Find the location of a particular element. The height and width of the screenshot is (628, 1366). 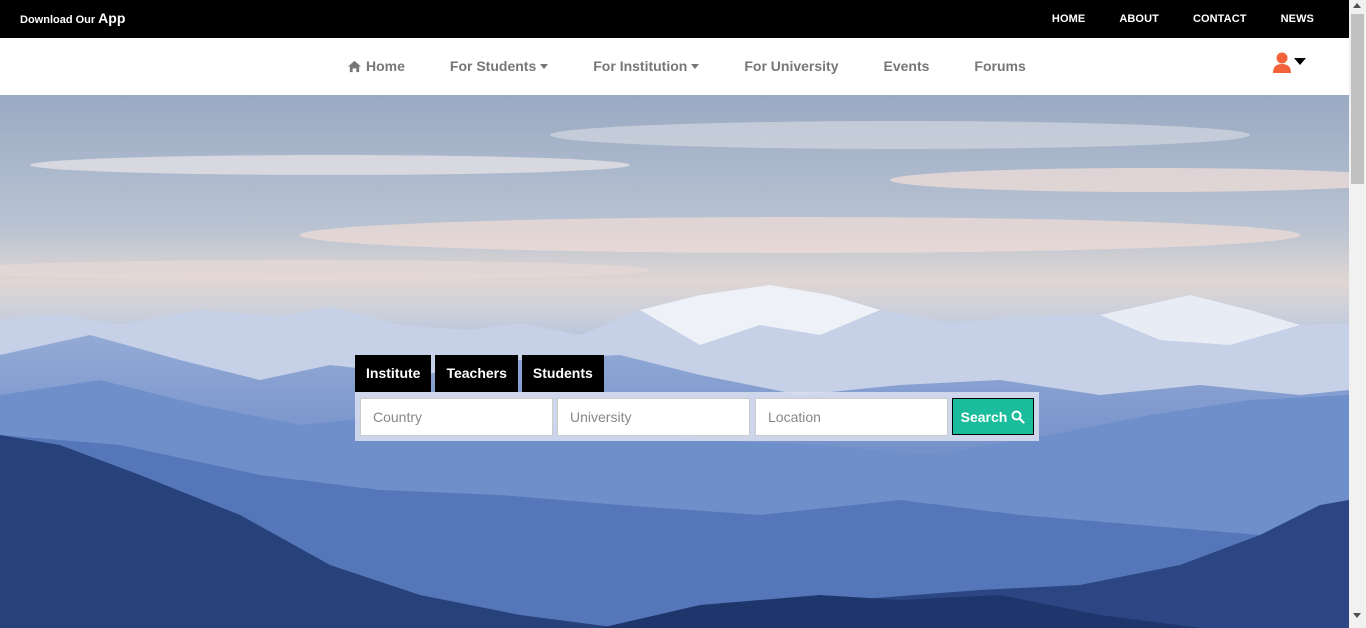

user-icon is located at coordinates (1282, 62).